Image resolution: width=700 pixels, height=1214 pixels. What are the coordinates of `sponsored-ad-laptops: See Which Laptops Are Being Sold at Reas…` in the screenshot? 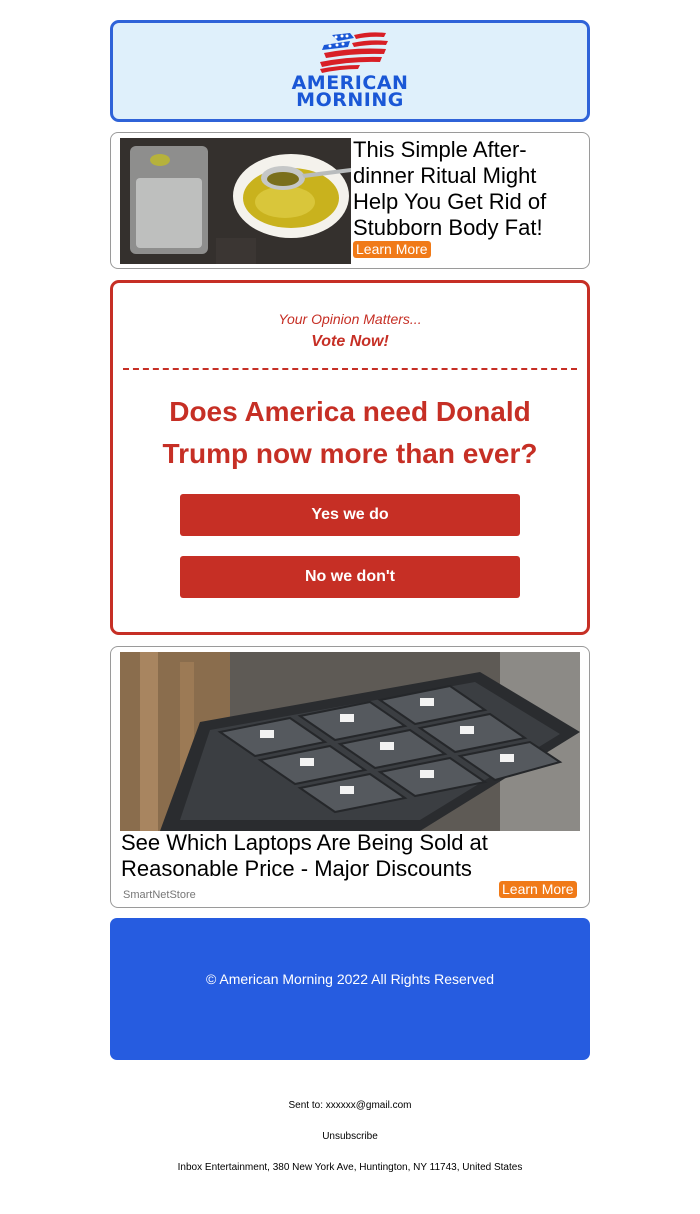 It's located at (350, 777).